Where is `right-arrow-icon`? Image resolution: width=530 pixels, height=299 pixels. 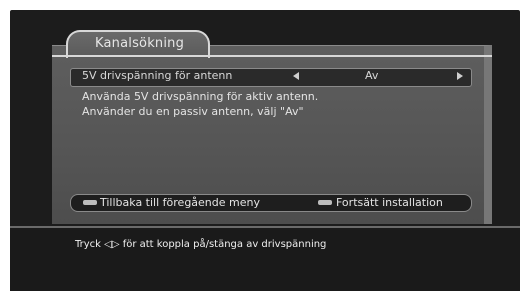 right-arrow-icon is located at coordinates (460, 76).